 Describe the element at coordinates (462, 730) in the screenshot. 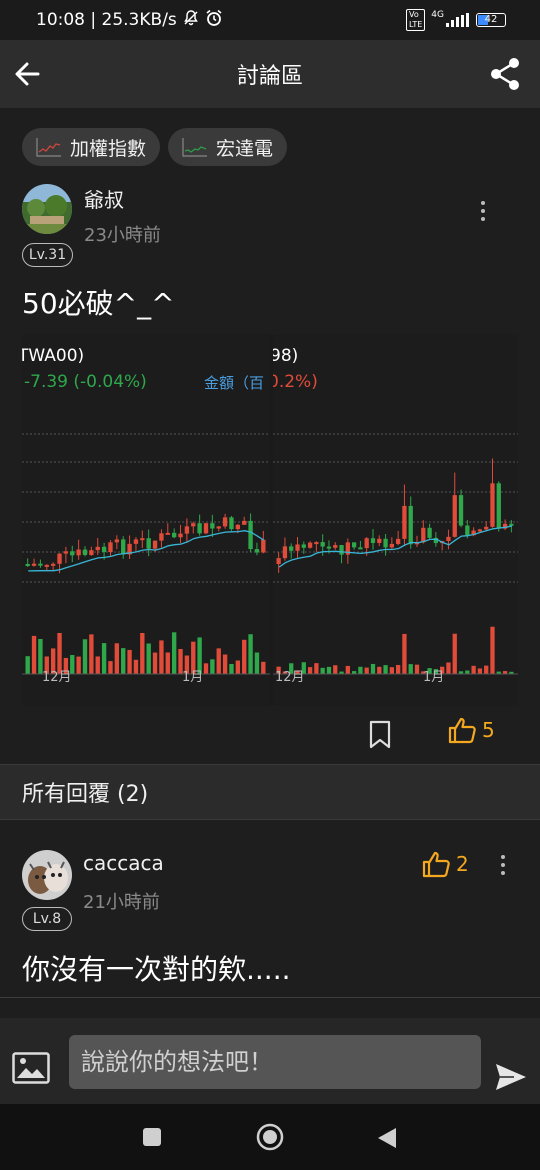

I see `thumbs-up-icon` at that location.